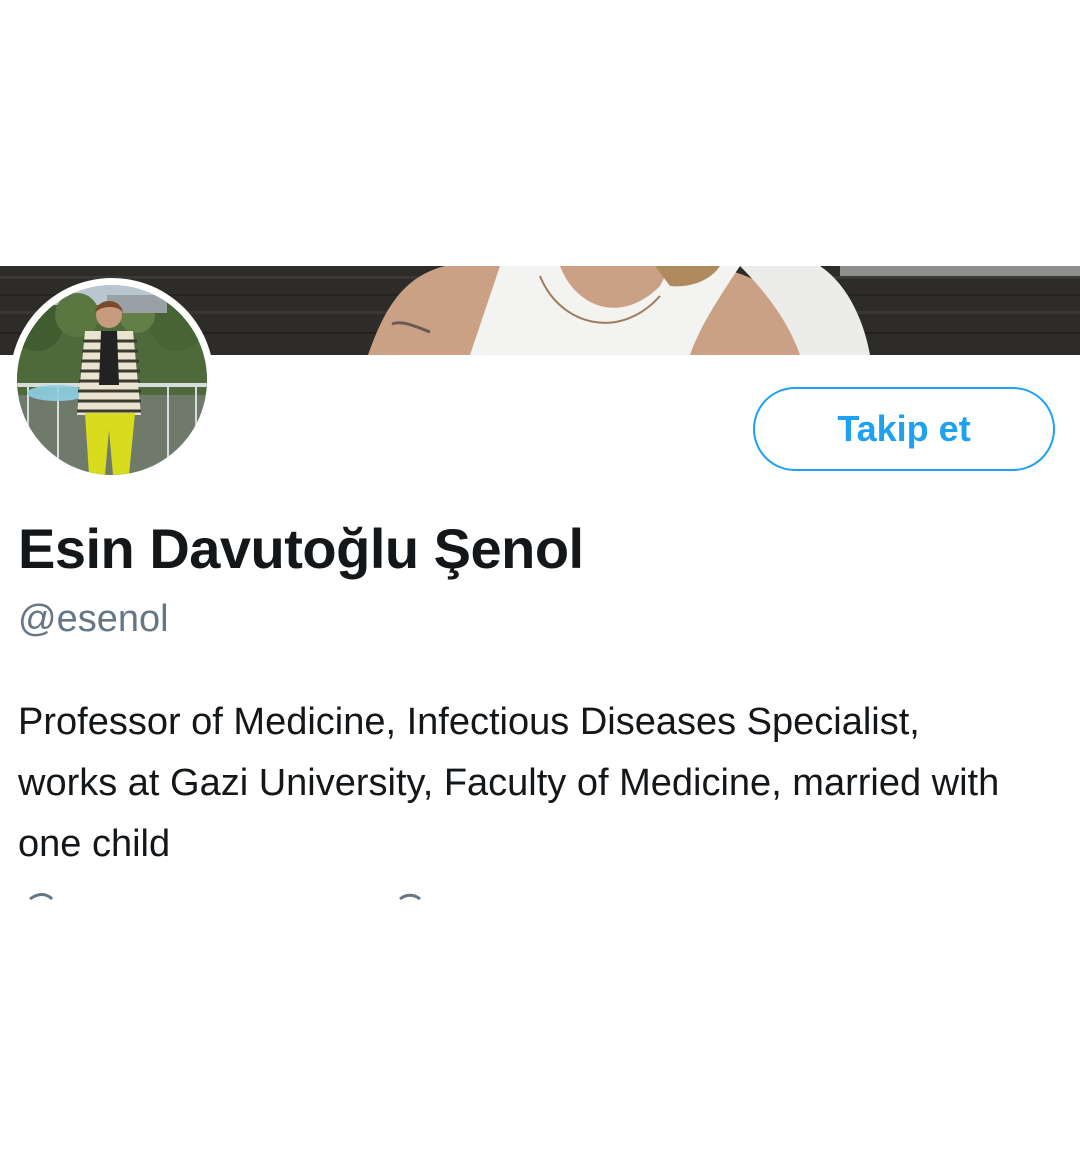 The width and height of the screenshot is (1080, 1160). I want to click on follow-button: Takip et, so click(904, 429).